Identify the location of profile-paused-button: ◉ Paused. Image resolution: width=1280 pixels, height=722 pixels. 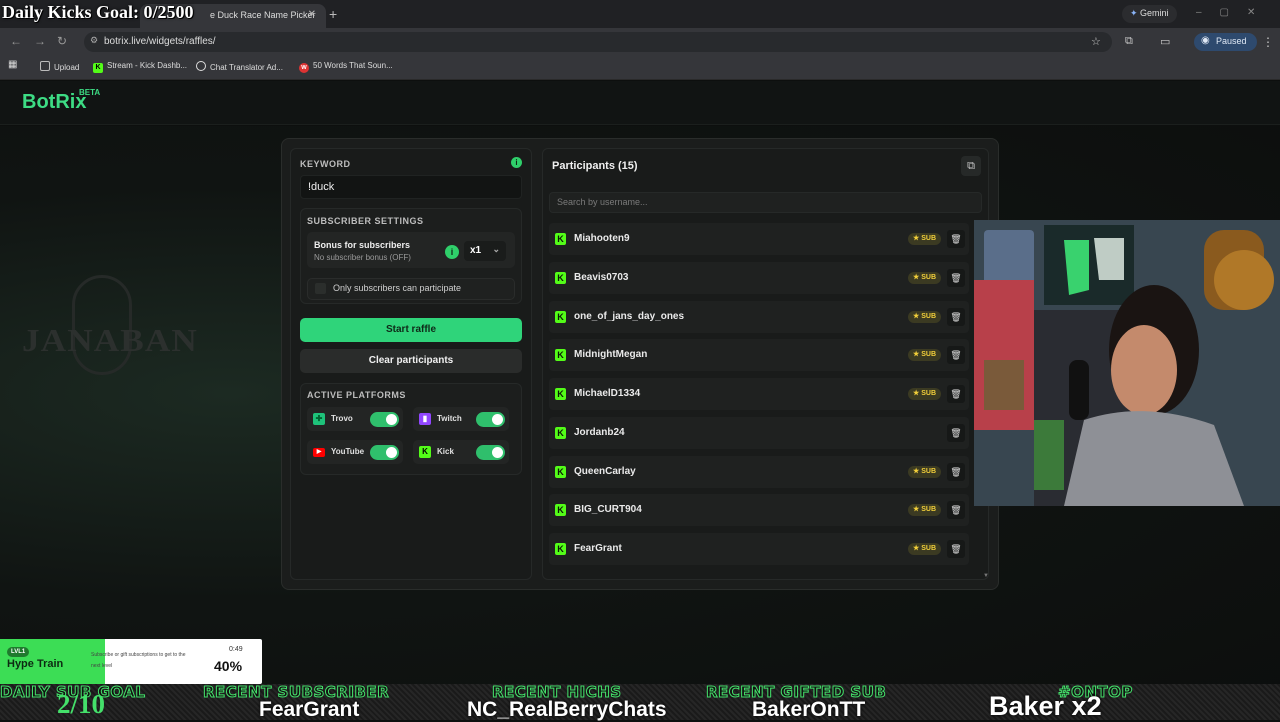
(1225, 42).